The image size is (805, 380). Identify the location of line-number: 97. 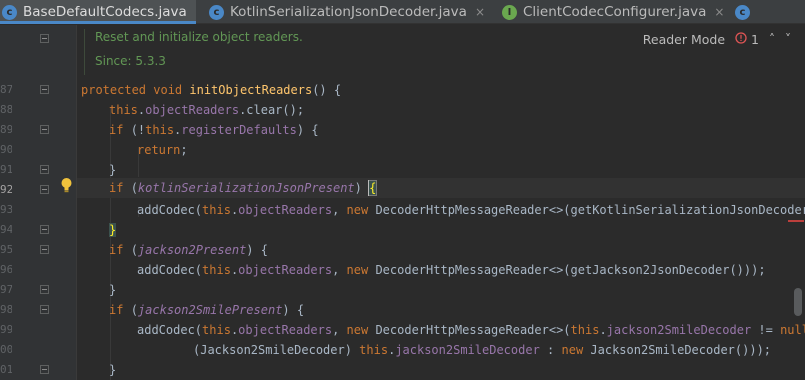
(6, 289).